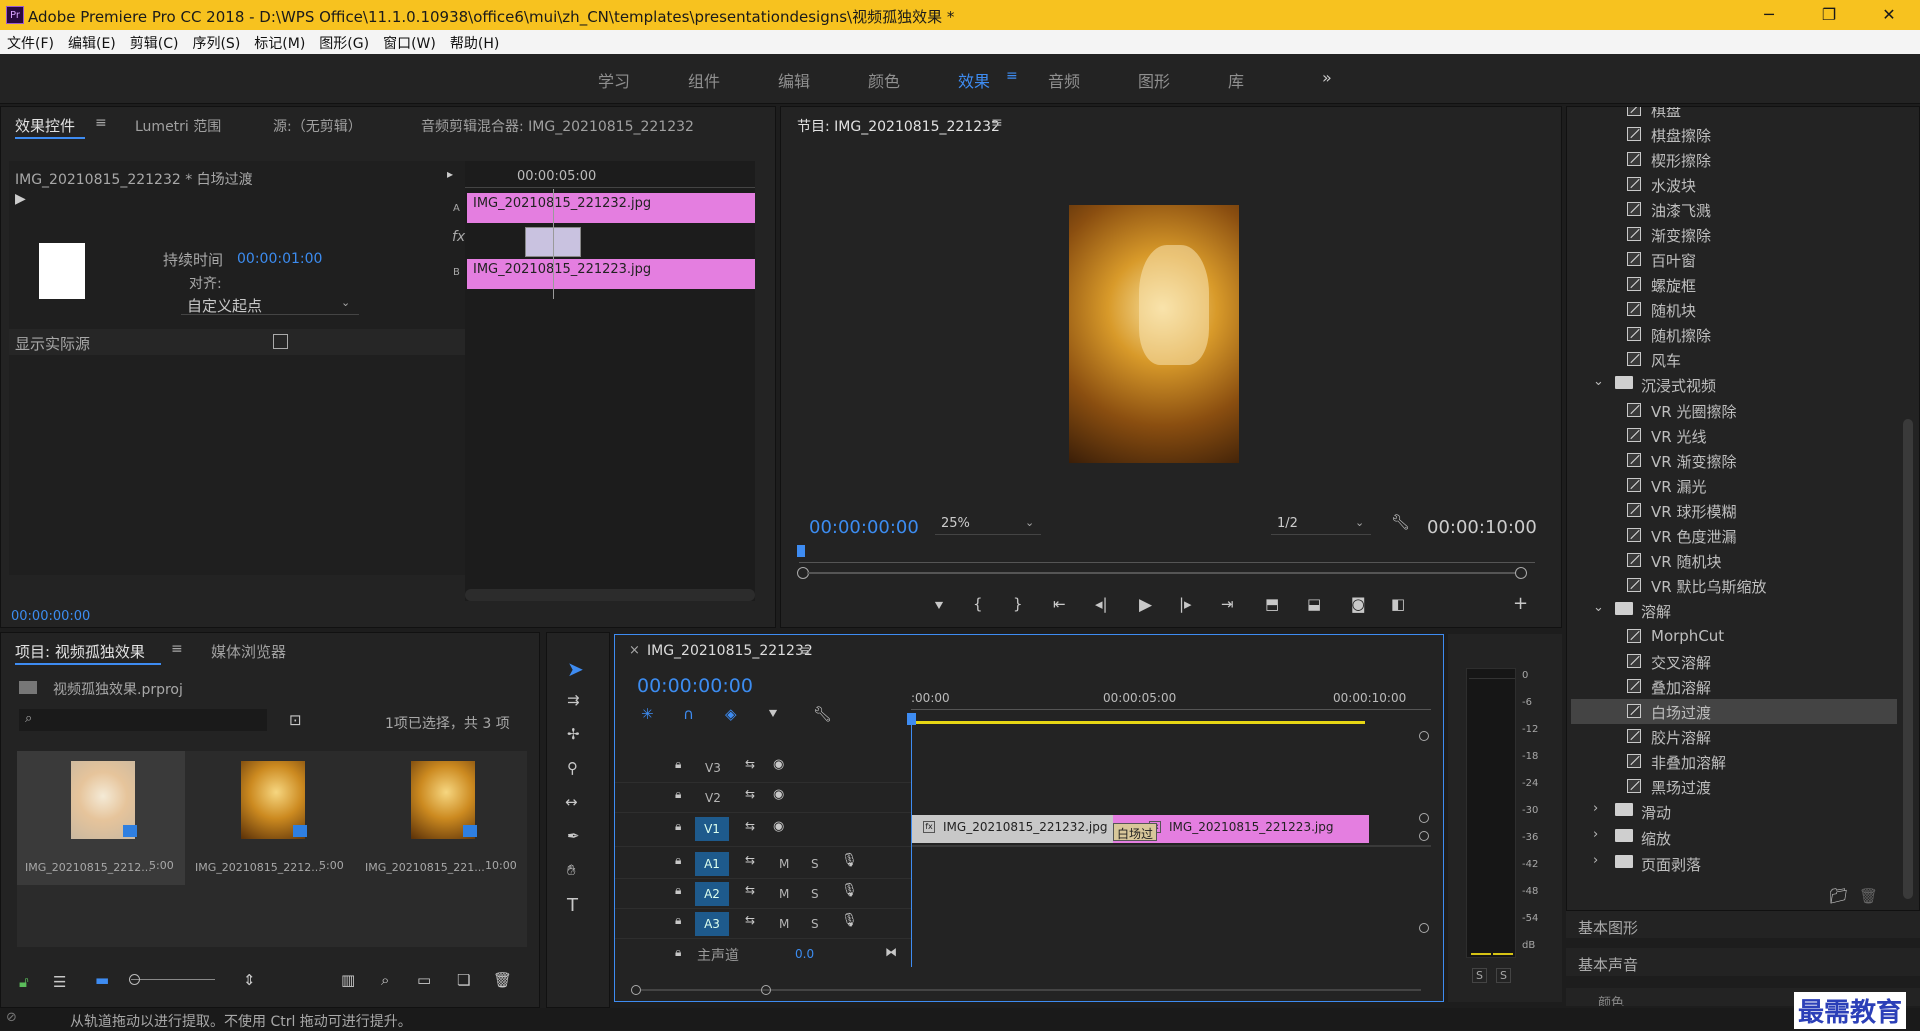 This screenshot has width=1920, height=1031. What do you see at coordinates (891, 952) in the screenshot?
I see `go-to-end-icon: ⧓` at bounding box center [891, 952].